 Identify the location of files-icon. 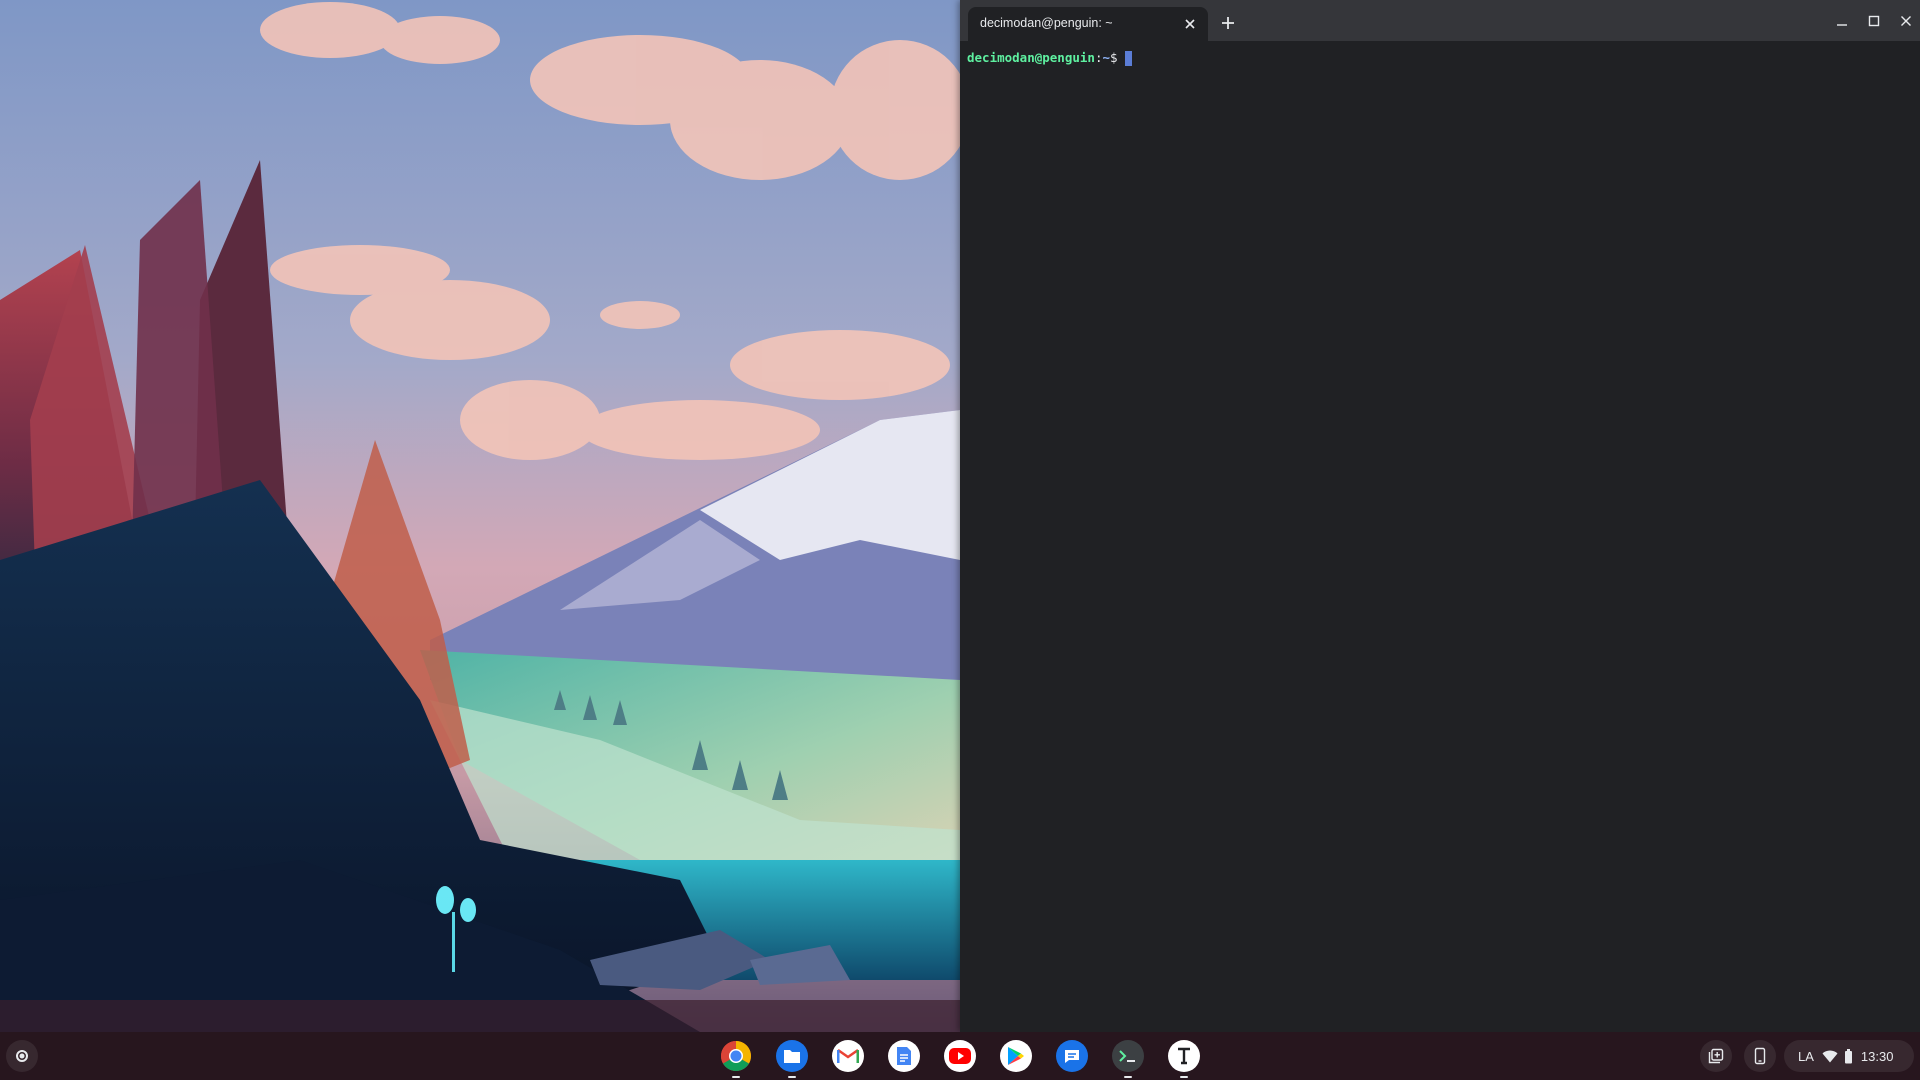
(792, 1056).